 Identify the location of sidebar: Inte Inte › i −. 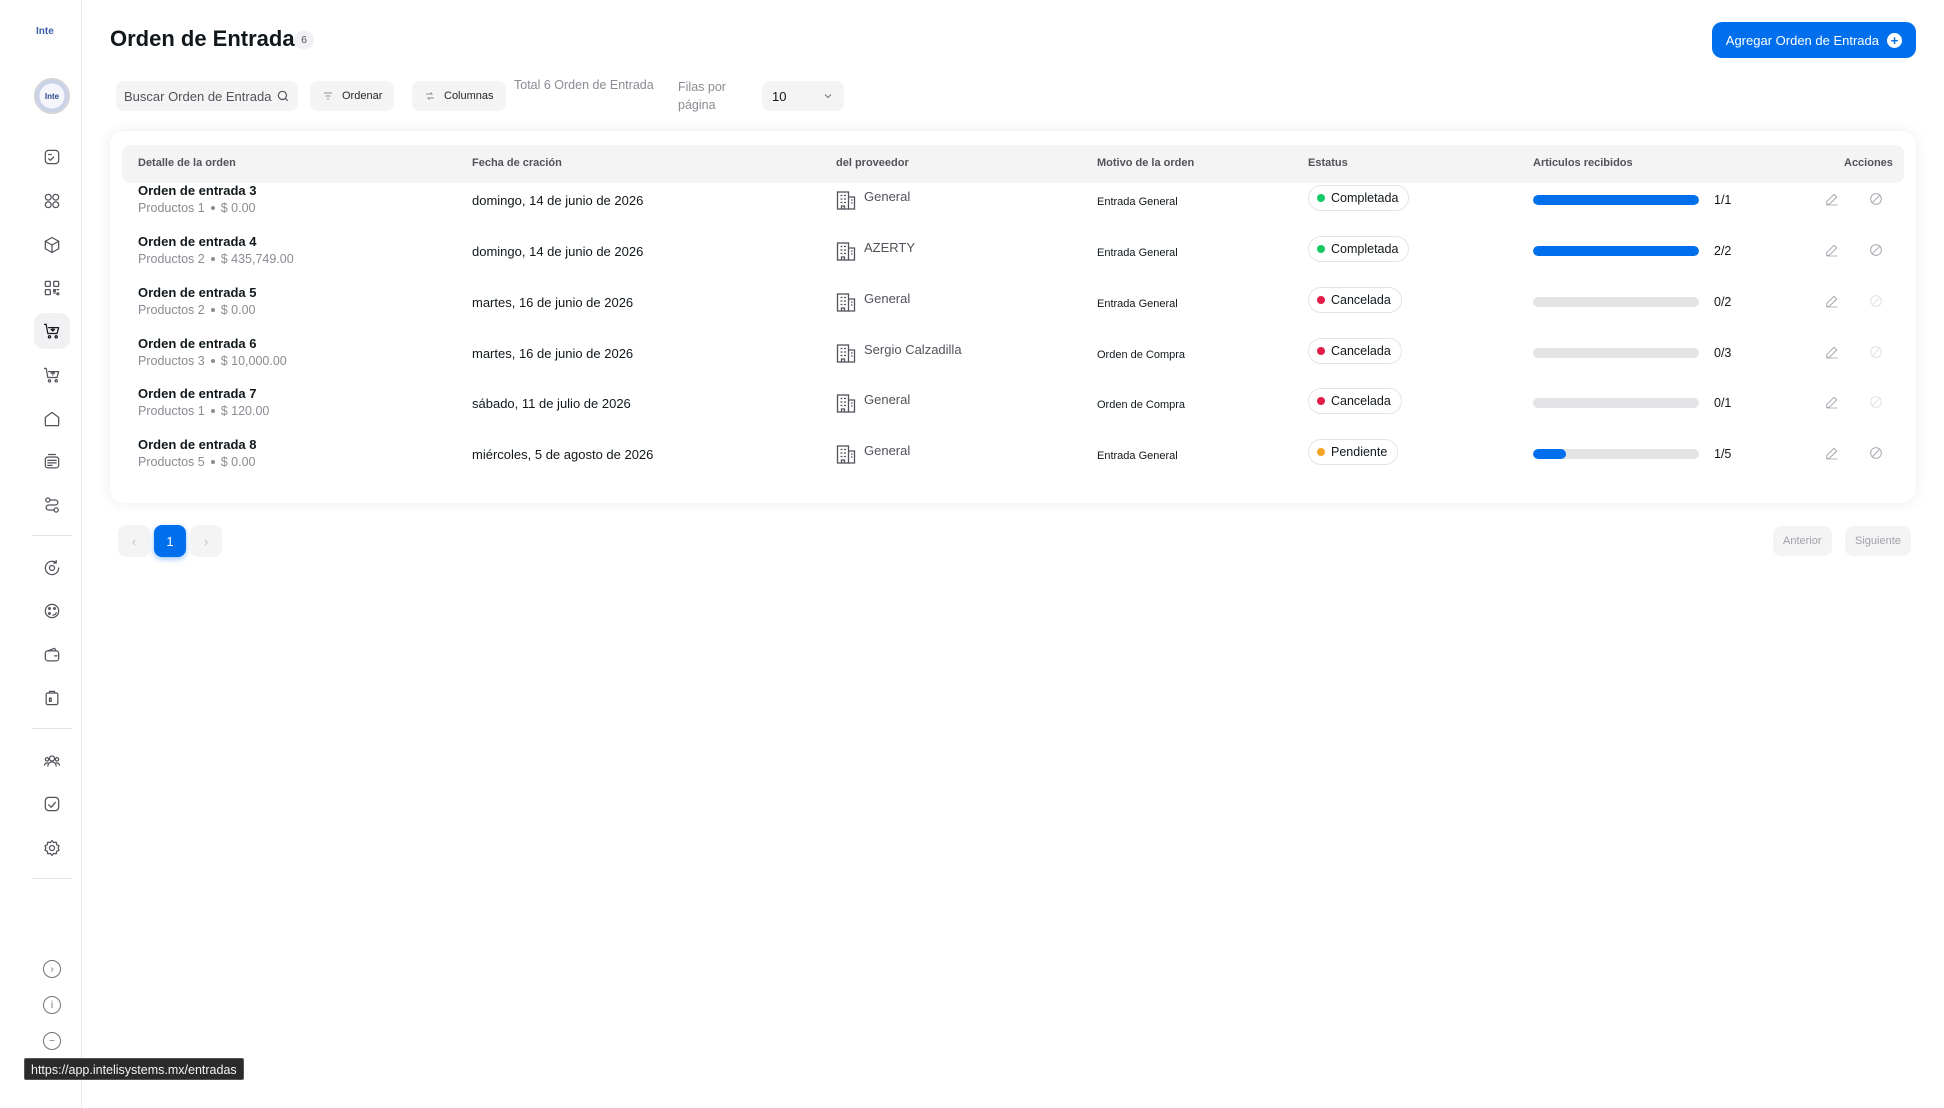
(41, 554).